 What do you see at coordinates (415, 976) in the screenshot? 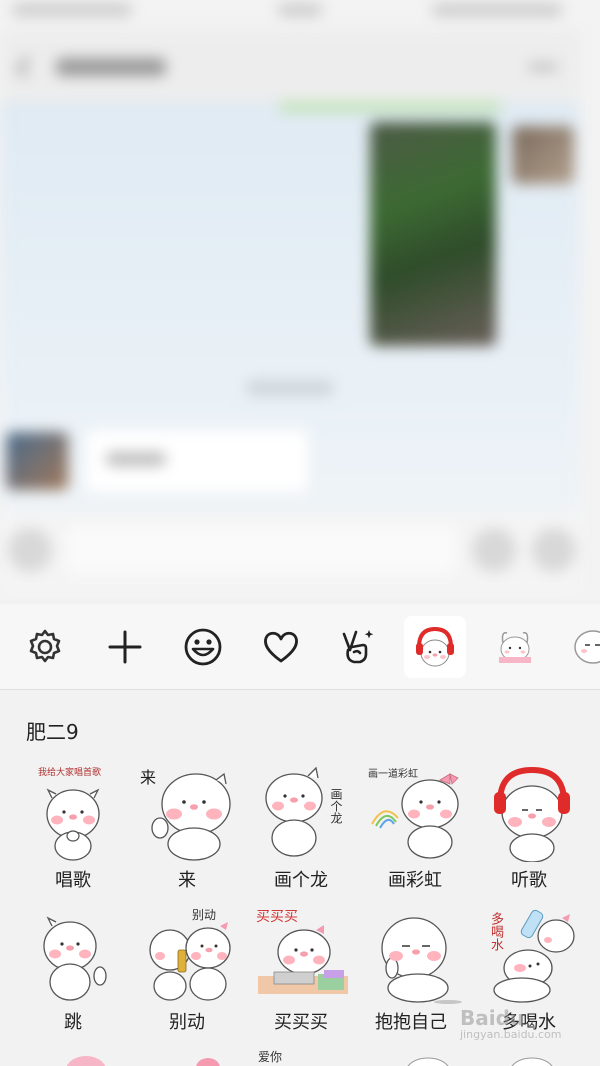
I see `sticker-item: 抱抱自己` at bounding box center [415, 976].